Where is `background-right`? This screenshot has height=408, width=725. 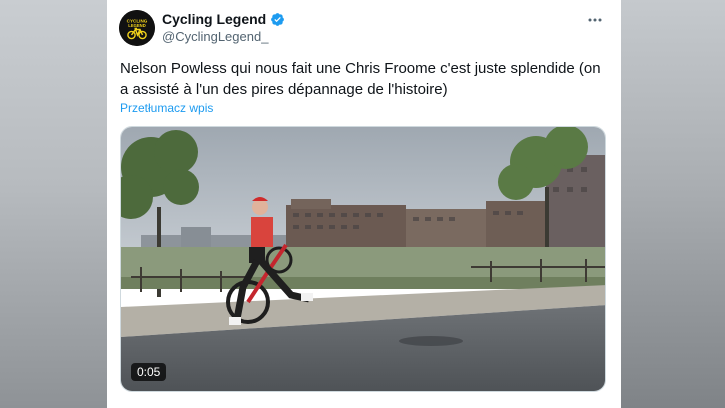
background-right is located at coordinates (673, 204).